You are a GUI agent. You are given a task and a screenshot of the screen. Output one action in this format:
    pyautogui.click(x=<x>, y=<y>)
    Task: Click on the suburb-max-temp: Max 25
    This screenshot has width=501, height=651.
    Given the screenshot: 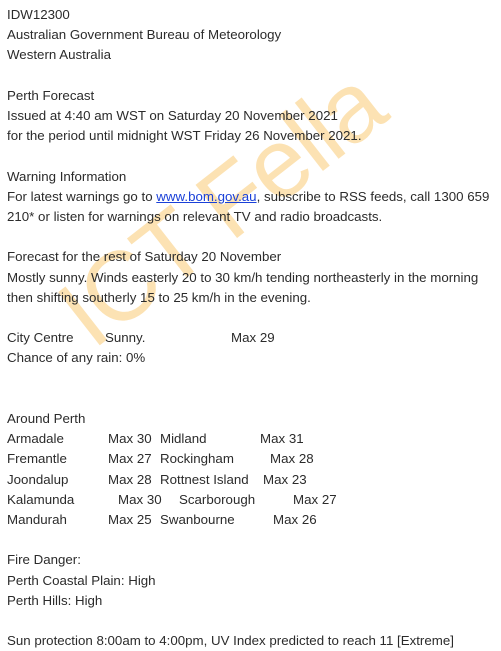 What is the action you would take?
    pyautogui.click(x=130, y=519)
    